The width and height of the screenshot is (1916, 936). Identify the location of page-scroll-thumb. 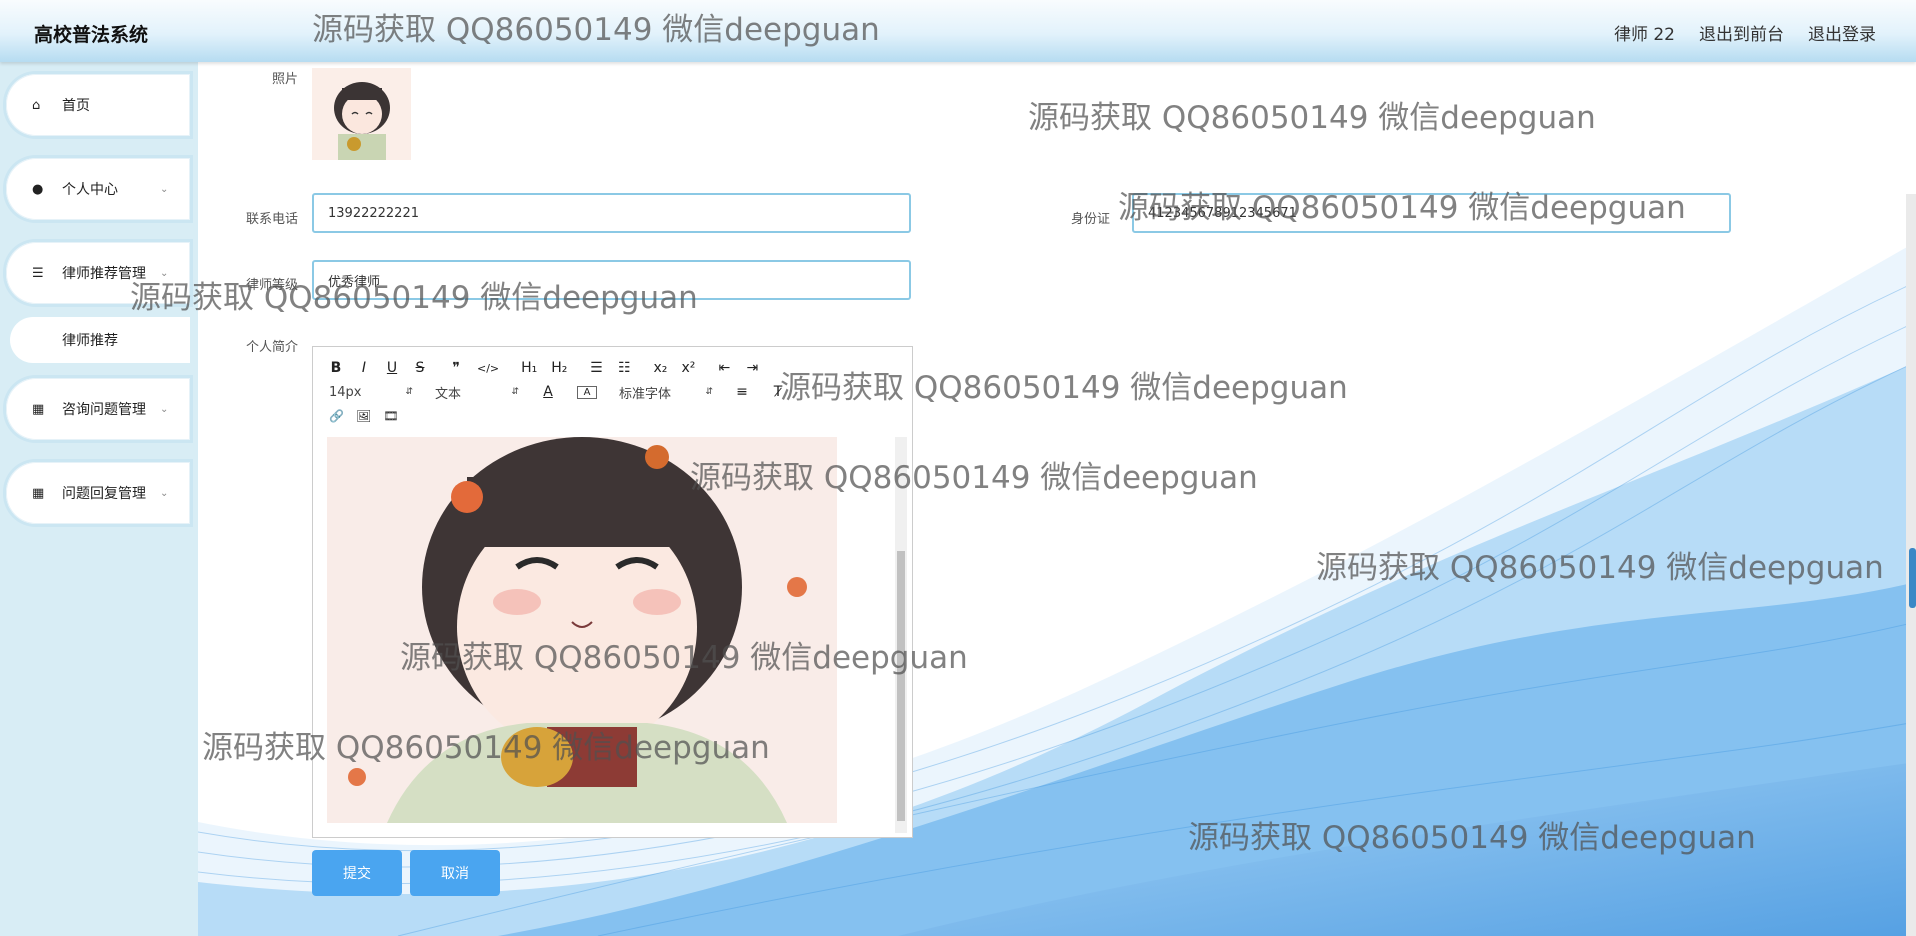
(1912, 578).